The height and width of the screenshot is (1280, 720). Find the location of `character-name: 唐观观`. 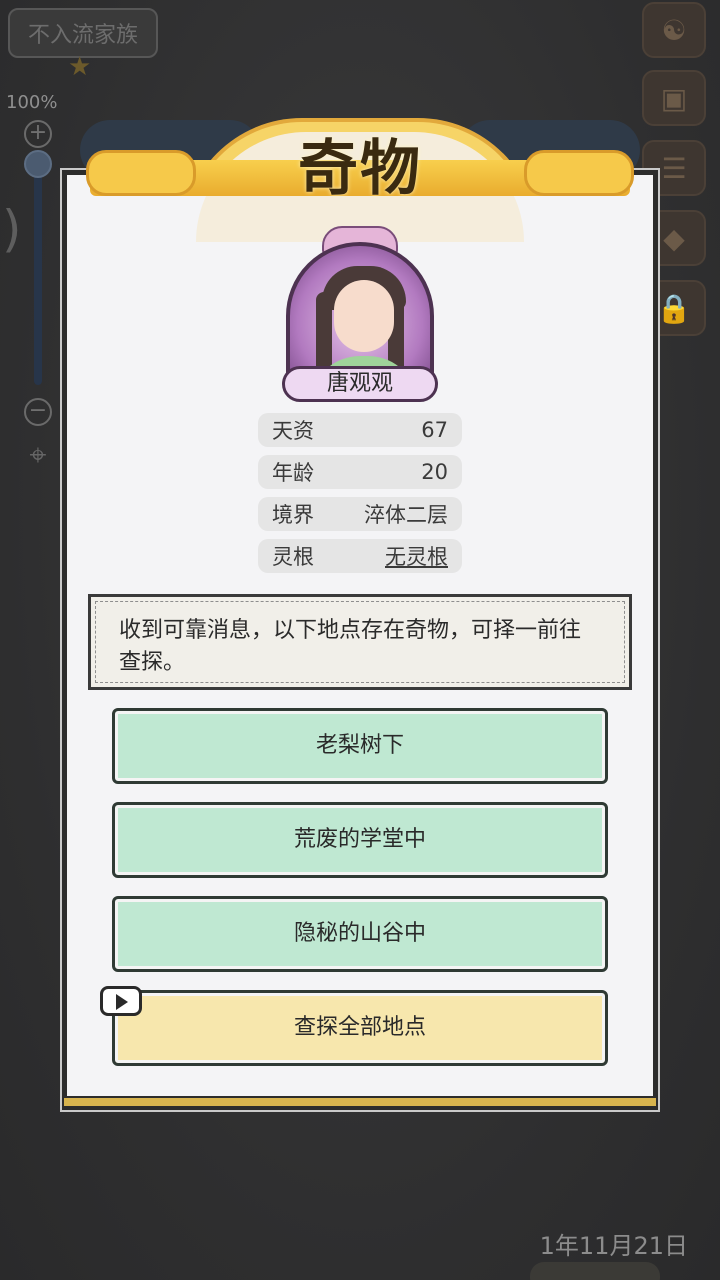

character-name: 唐观观 is located at coordinates (360, 384).